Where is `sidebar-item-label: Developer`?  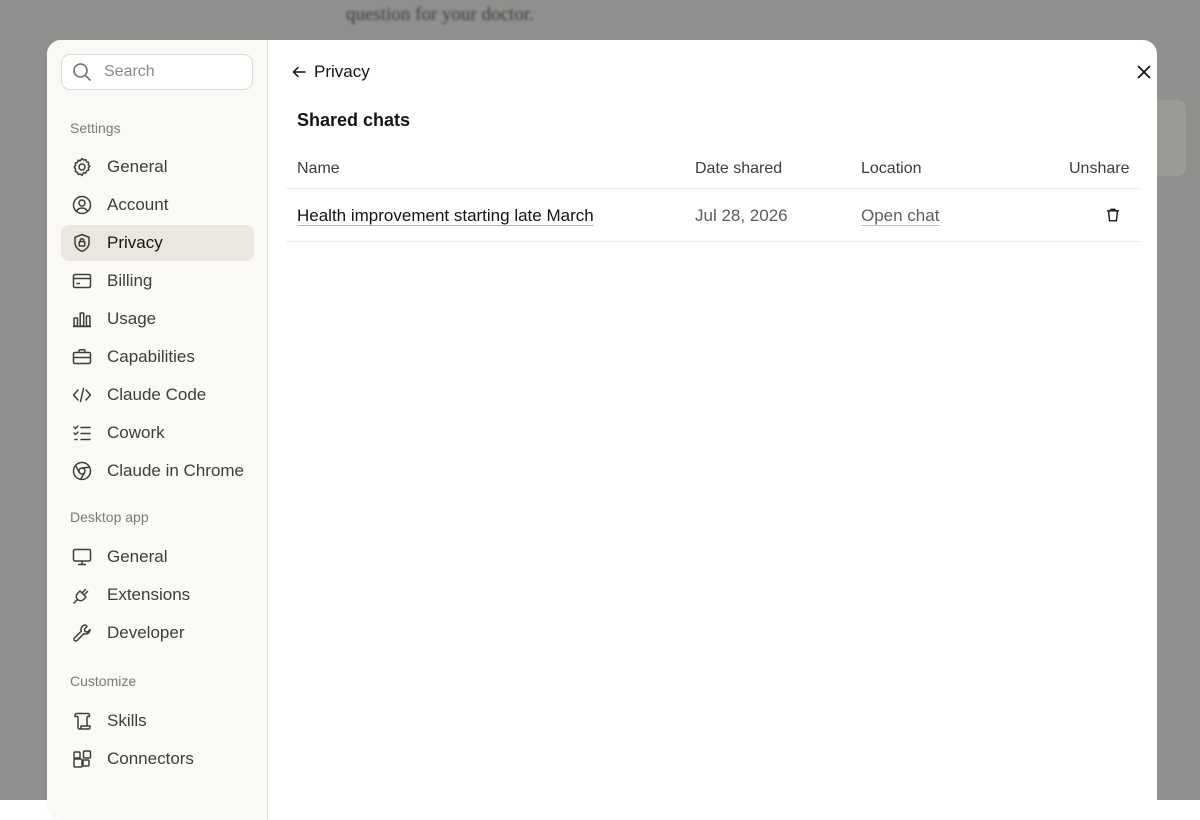 sidebar-item-label: Developer is located at coordinates (146, 632).